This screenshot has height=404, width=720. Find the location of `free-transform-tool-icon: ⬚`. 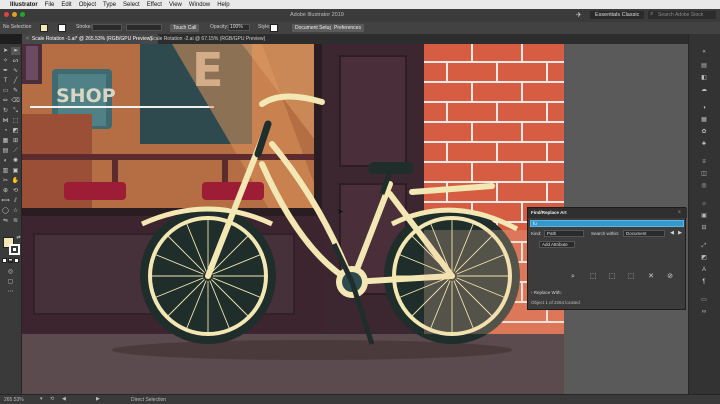

free-transform-tool-icon: ⬚ is located at coordinates (15, 121).